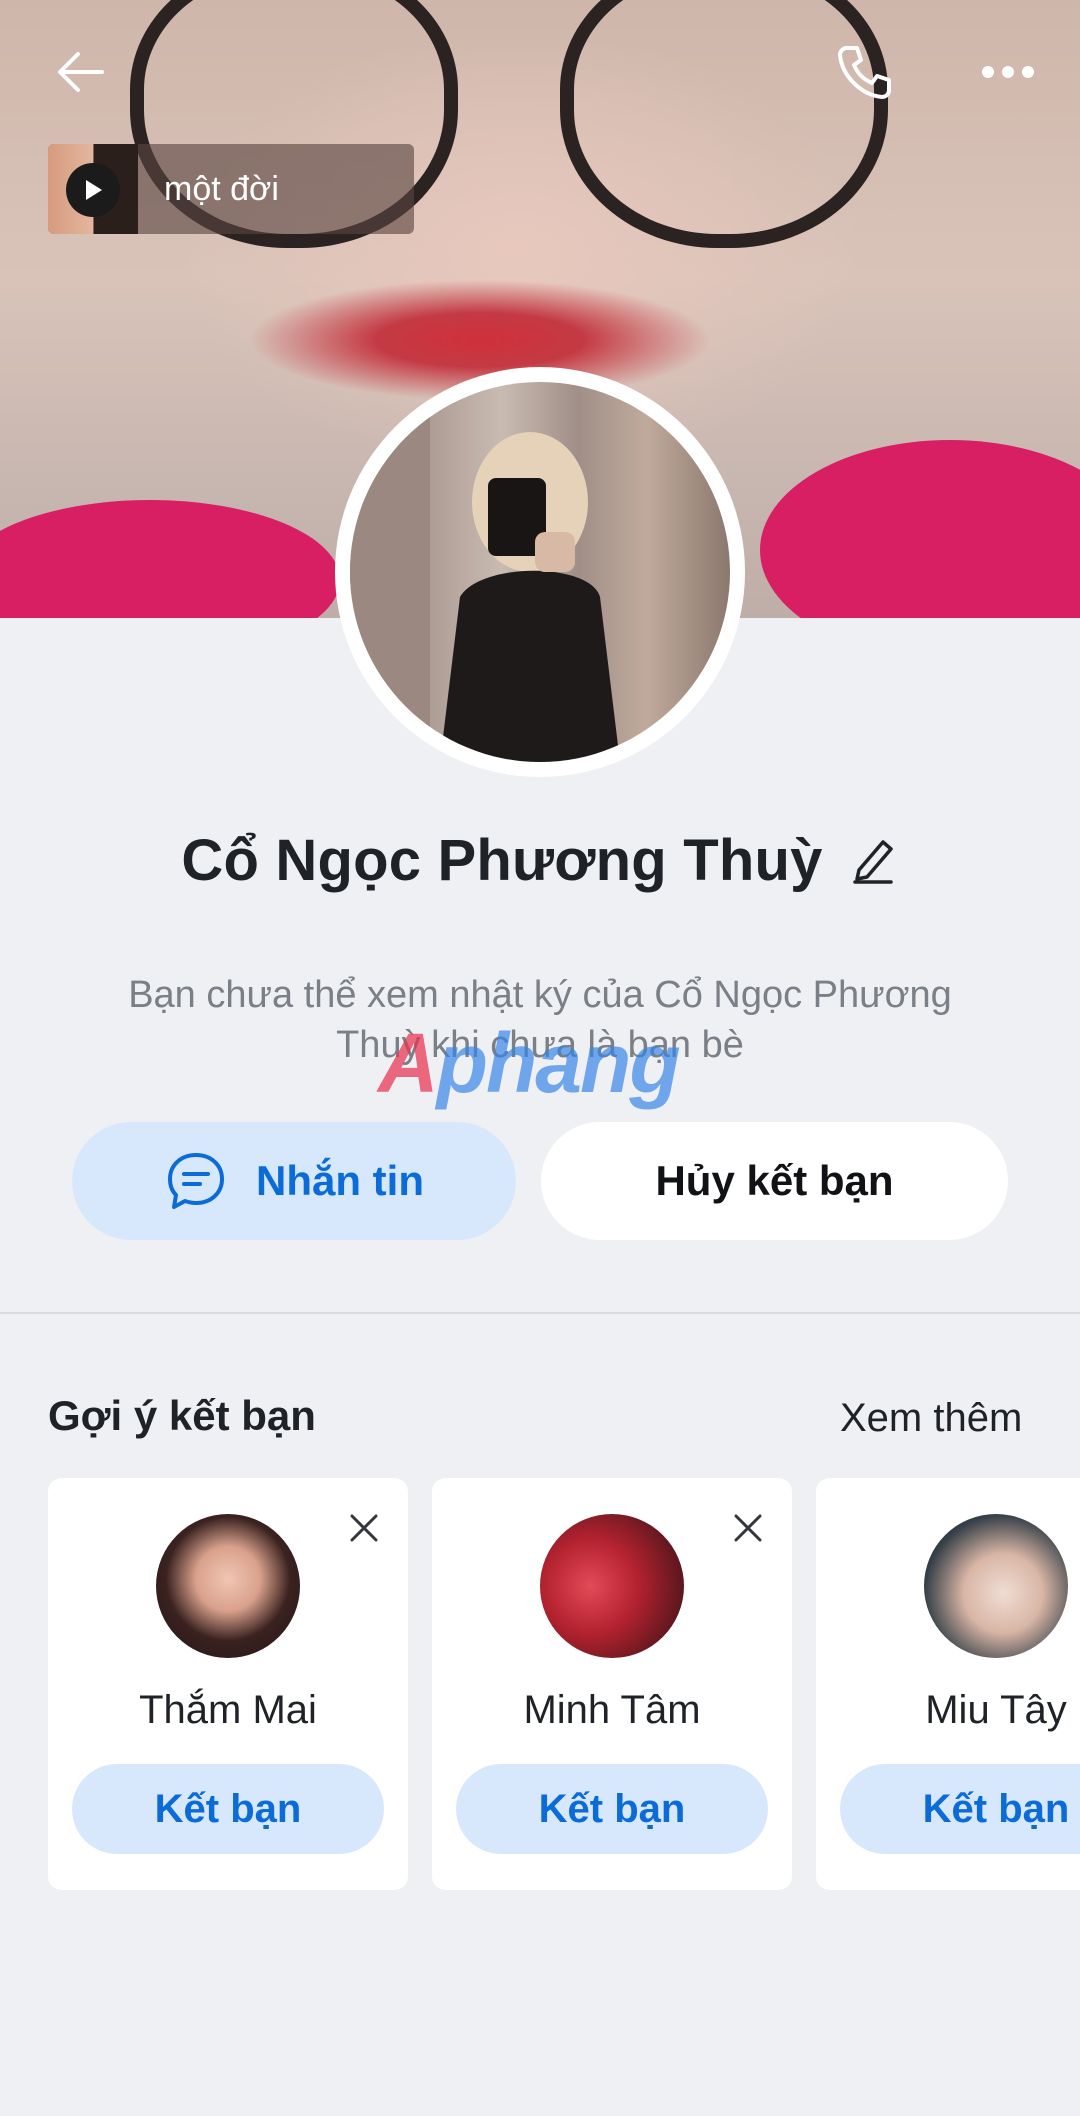 The height and width of the screenshot is (2116, 1080). Describe the element at coordinates (228, 1684) in the screenshot. I see `suggestion-card: Thắm Mai Kết bạn` at that location.